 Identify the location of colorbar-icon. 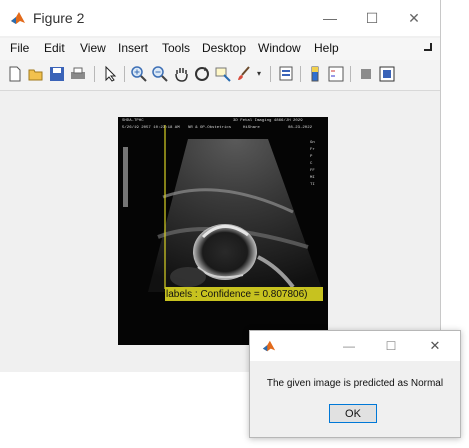
(315, 74).